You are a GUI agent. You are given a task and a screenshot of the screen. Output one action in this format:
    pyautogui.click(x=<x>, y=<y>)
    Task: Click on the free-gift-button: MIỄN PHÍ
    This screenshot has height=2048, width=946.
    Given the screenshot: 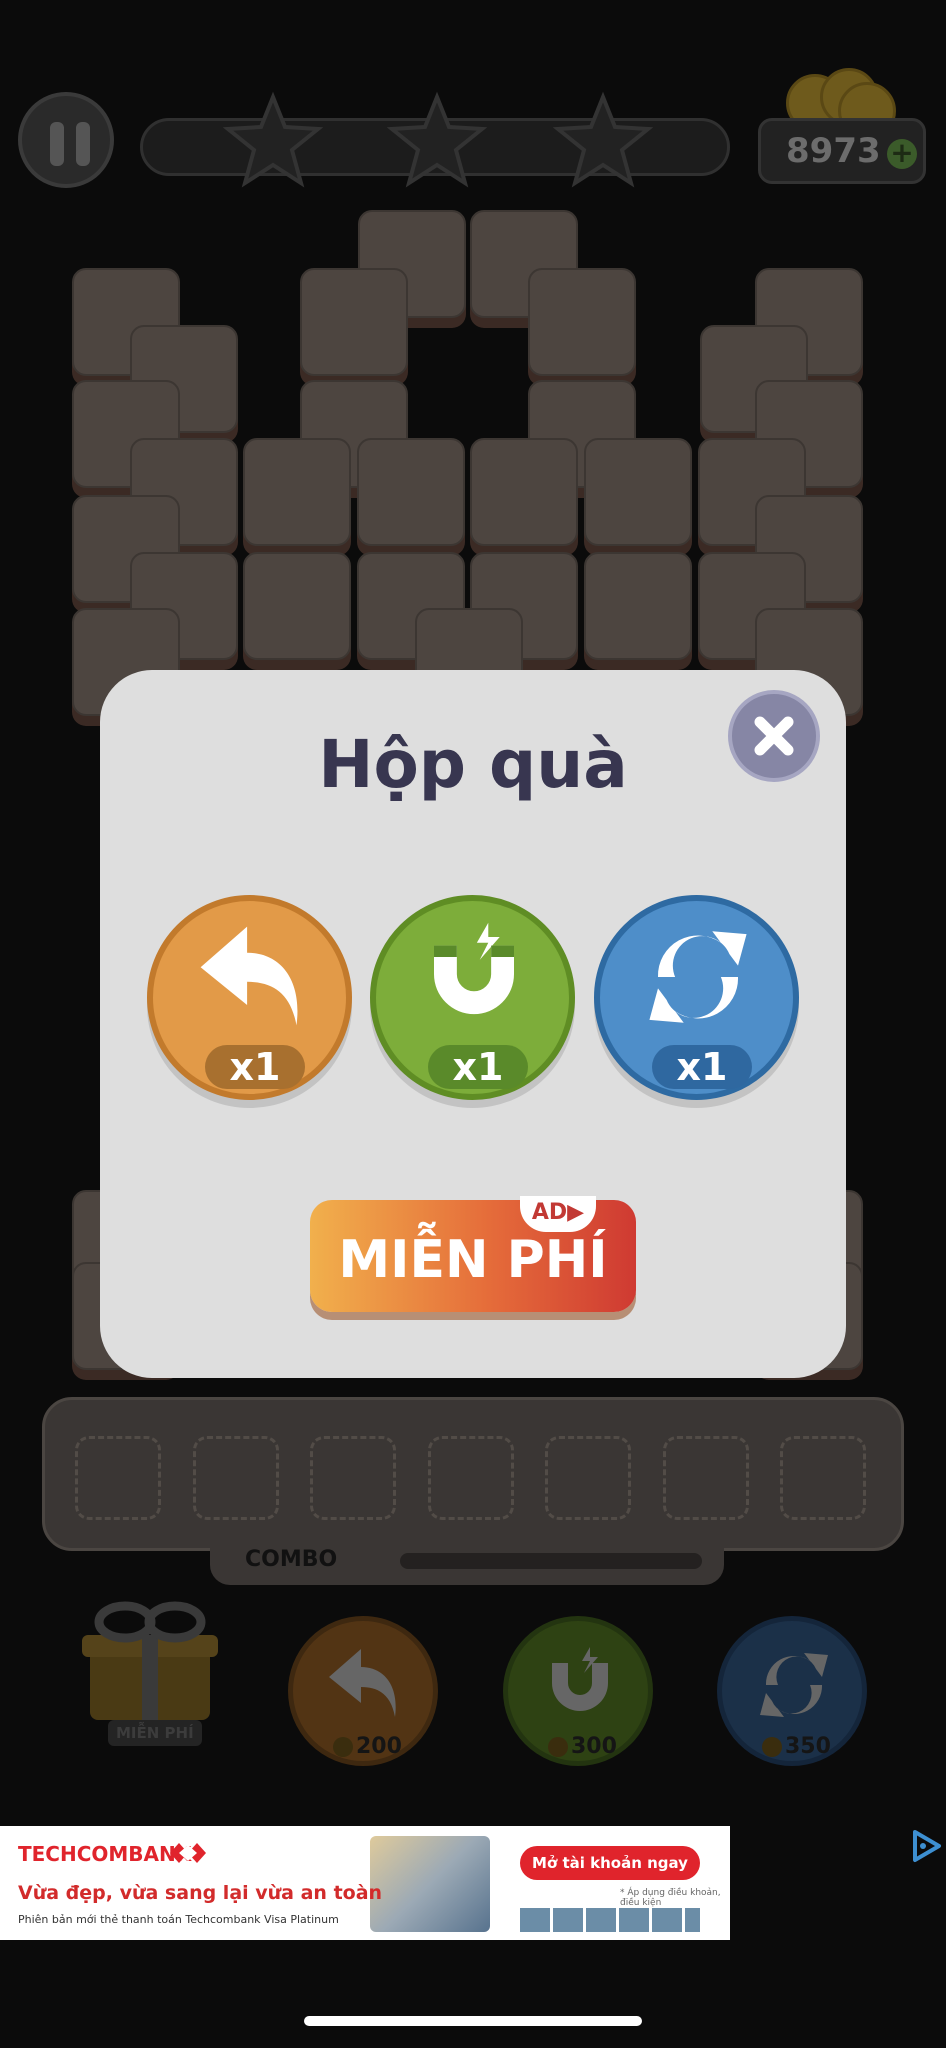 What is the action you would take?
    pyautogui.click(x=150, y=1687)
    